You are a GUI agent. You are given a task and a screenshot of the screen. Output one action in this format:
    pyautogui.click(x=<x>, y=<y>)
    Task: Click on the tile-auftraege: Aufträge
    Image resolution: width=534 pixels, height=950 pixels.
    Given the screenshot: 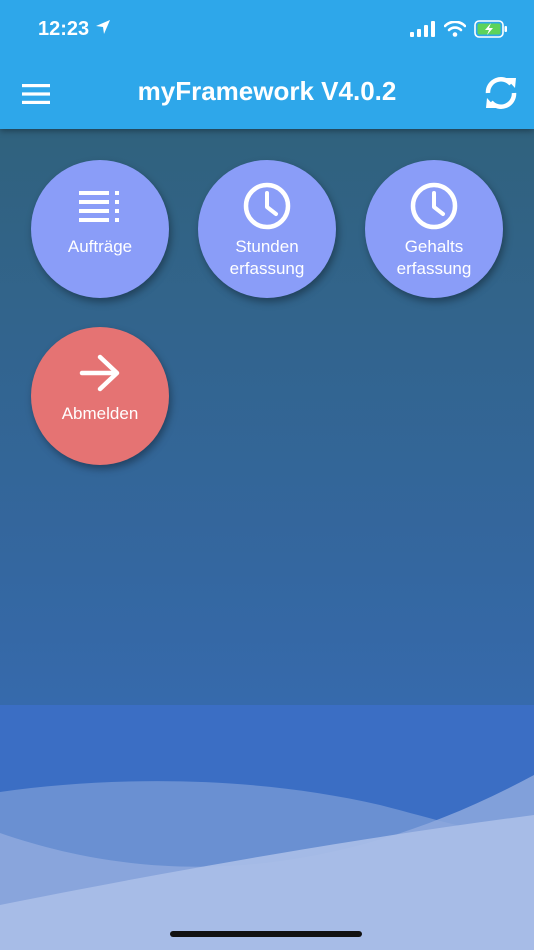 What is the action you would take?
    pyautogui.click(x=100, y=229)
    